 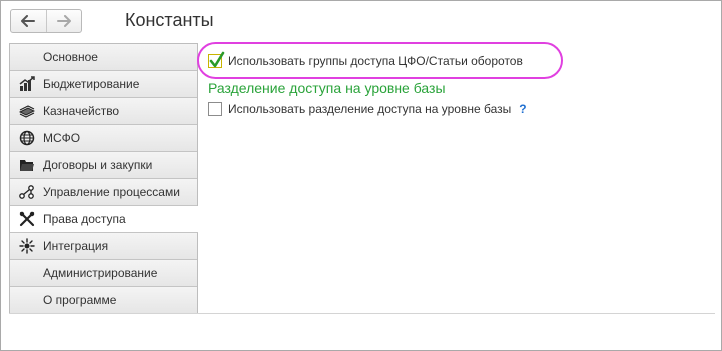 I want to click on sidebar-item-treasury: Казначейство, so click(x=103, y=111).